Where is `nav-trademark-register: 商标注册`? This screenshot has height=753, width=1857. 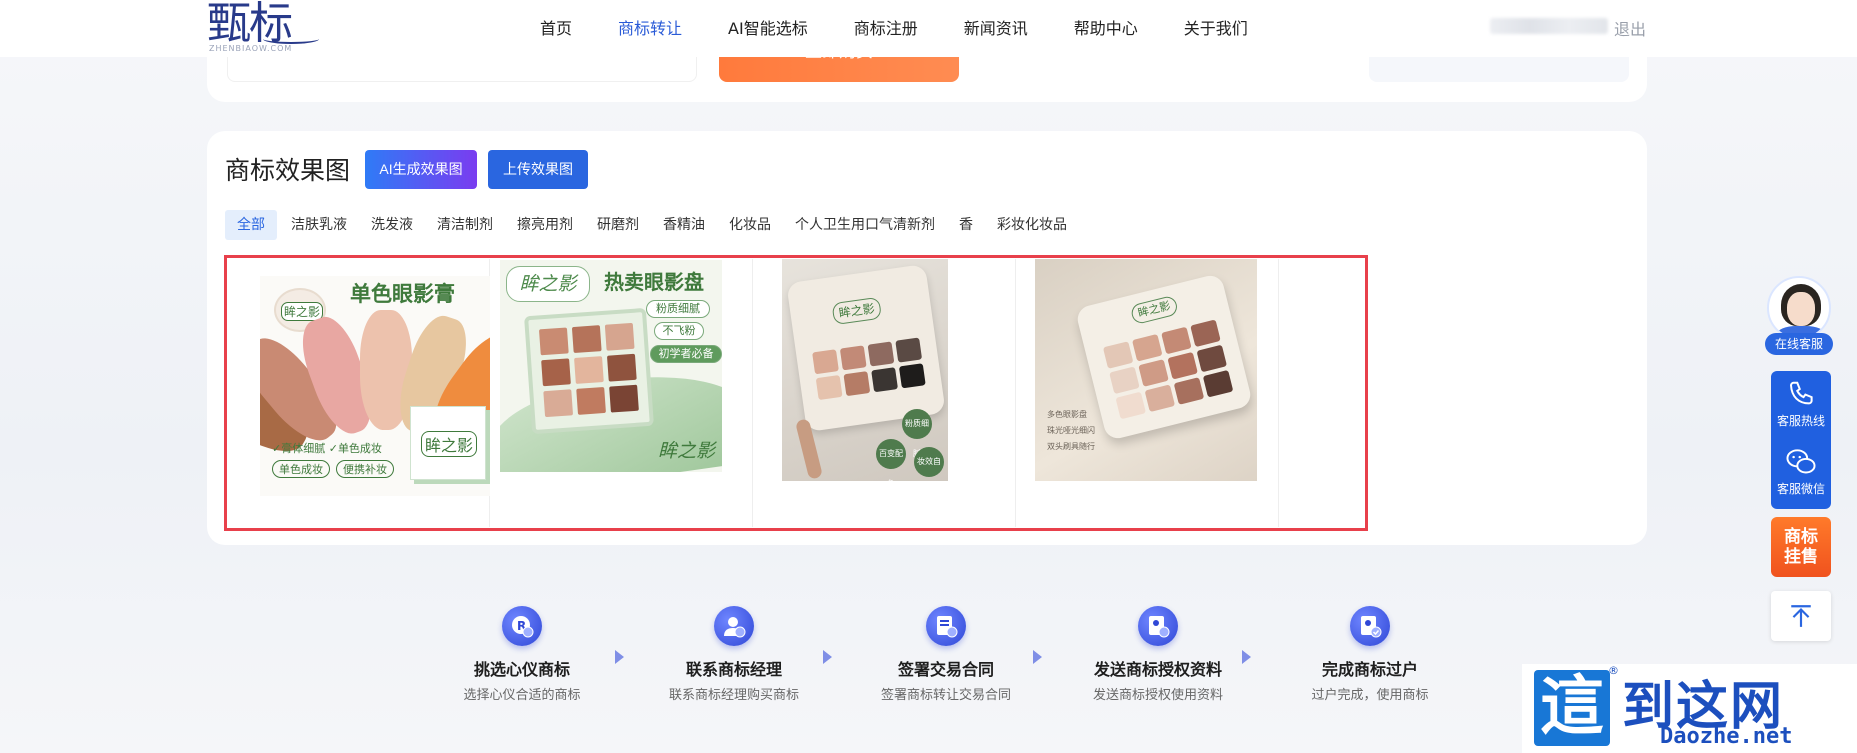
nav-trademark-register: 商标注册 is located at coordinates (886, 28).